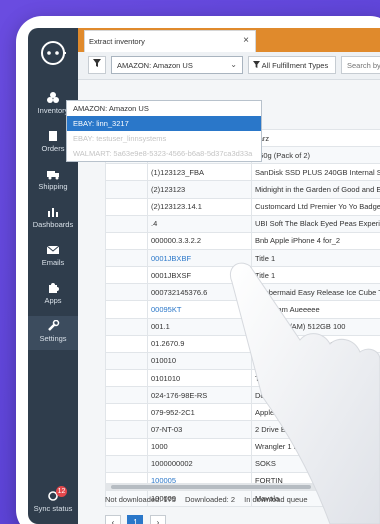 This screenshot has height=524, width=380. What do you see at coordinates (315, 446) in the screenshot?
I see `title-cell: Wrangler 1 Red` at bounding box center [315, 446].